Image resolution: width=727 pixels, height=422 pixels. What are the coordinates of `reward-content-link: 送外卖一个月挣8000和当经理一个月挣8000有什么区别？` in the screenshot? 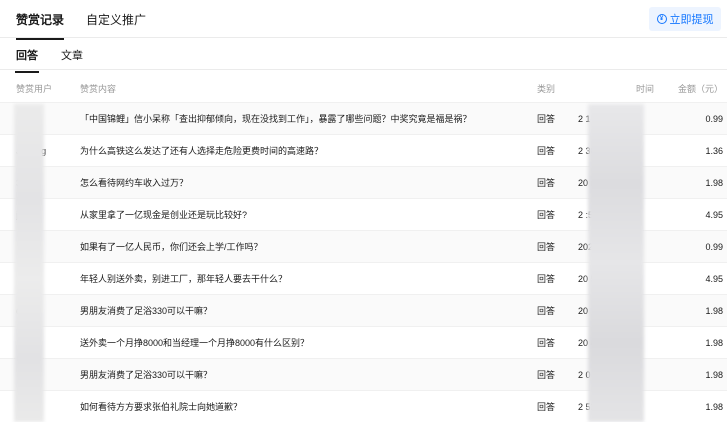 It's located at (300, 343).